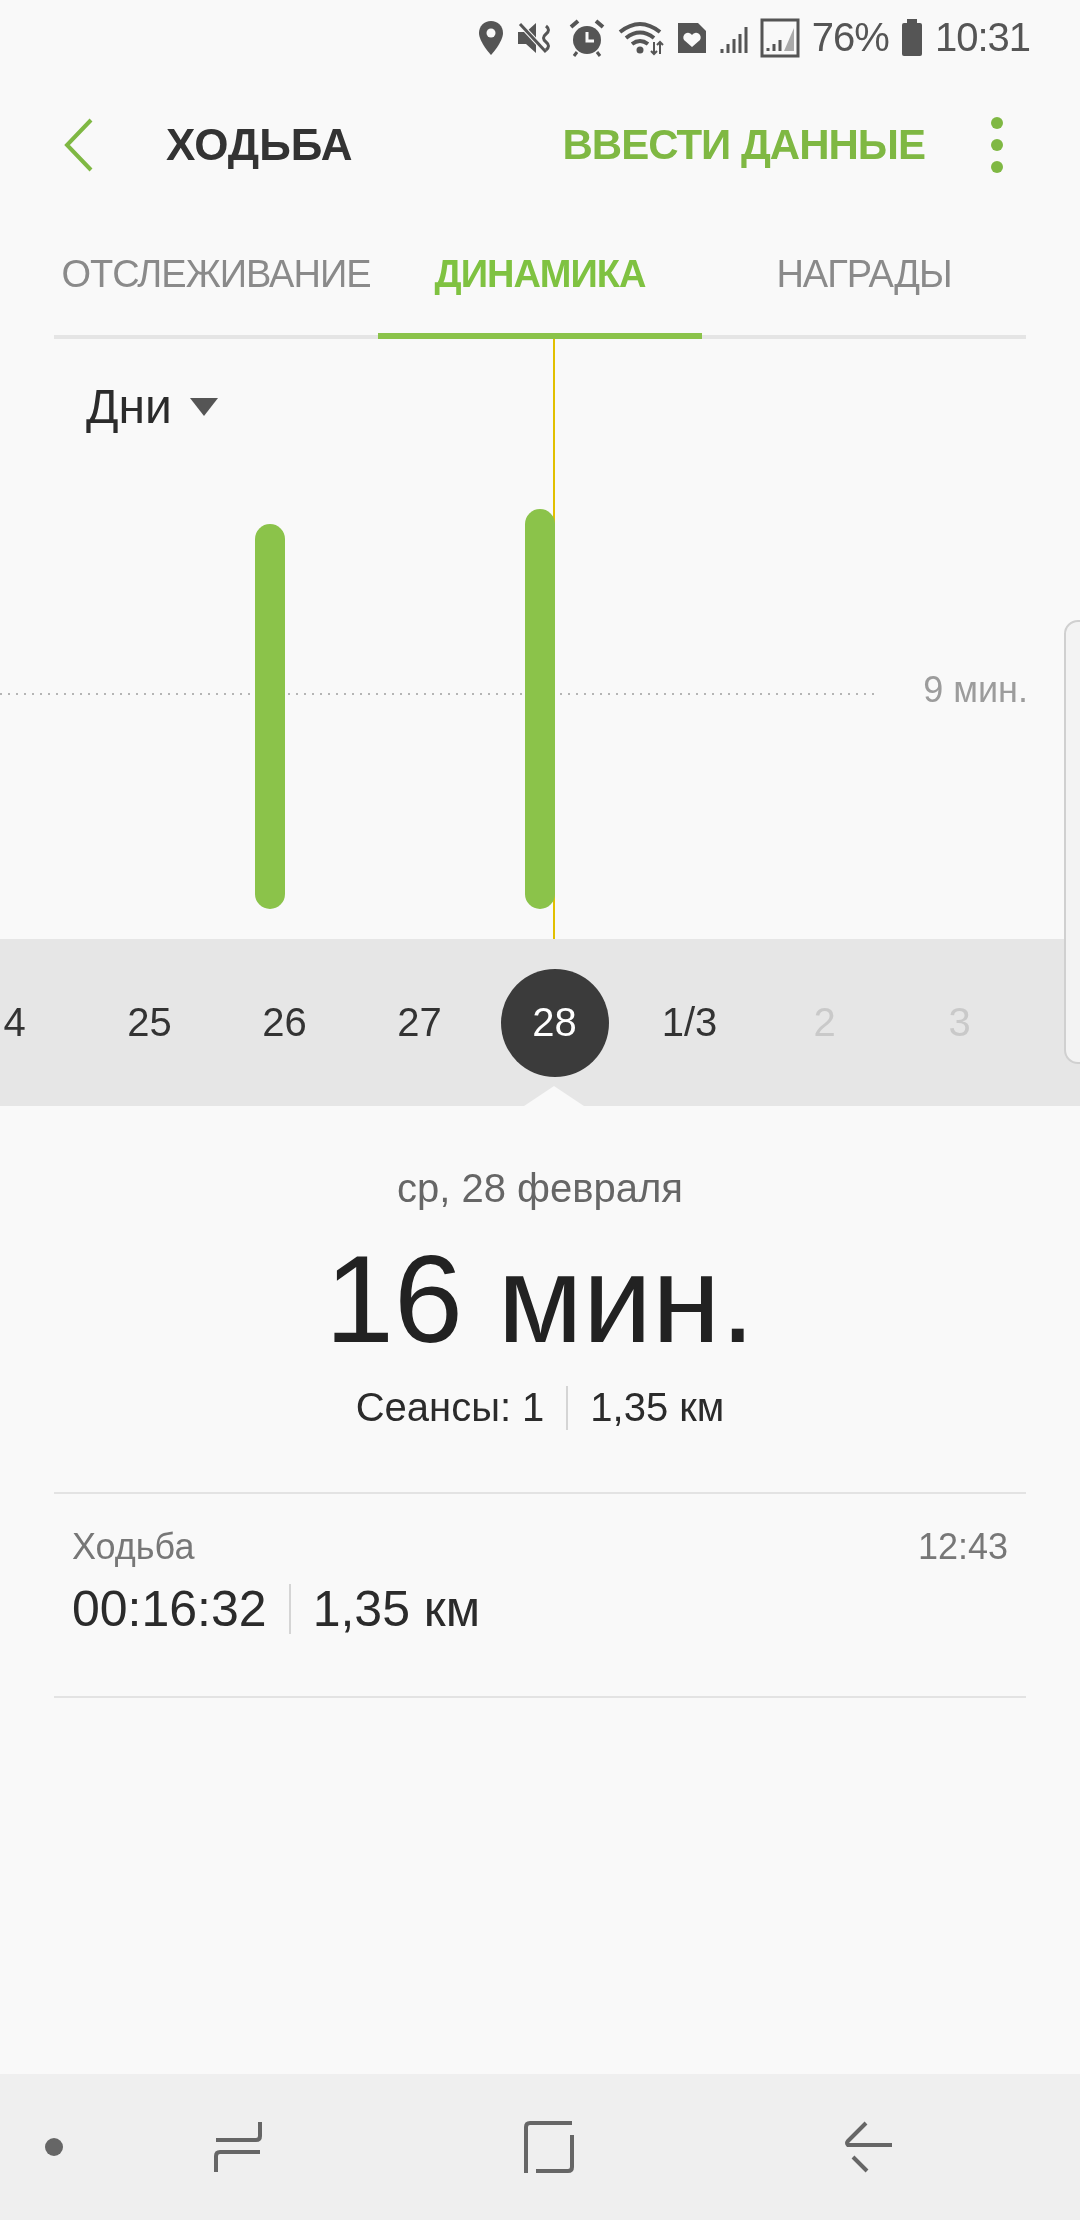 The image size is (1080, 2220). Describe the element at coordinates (54, 2147) in the screenshot. I see `keyboard-dot-icon` at that location.